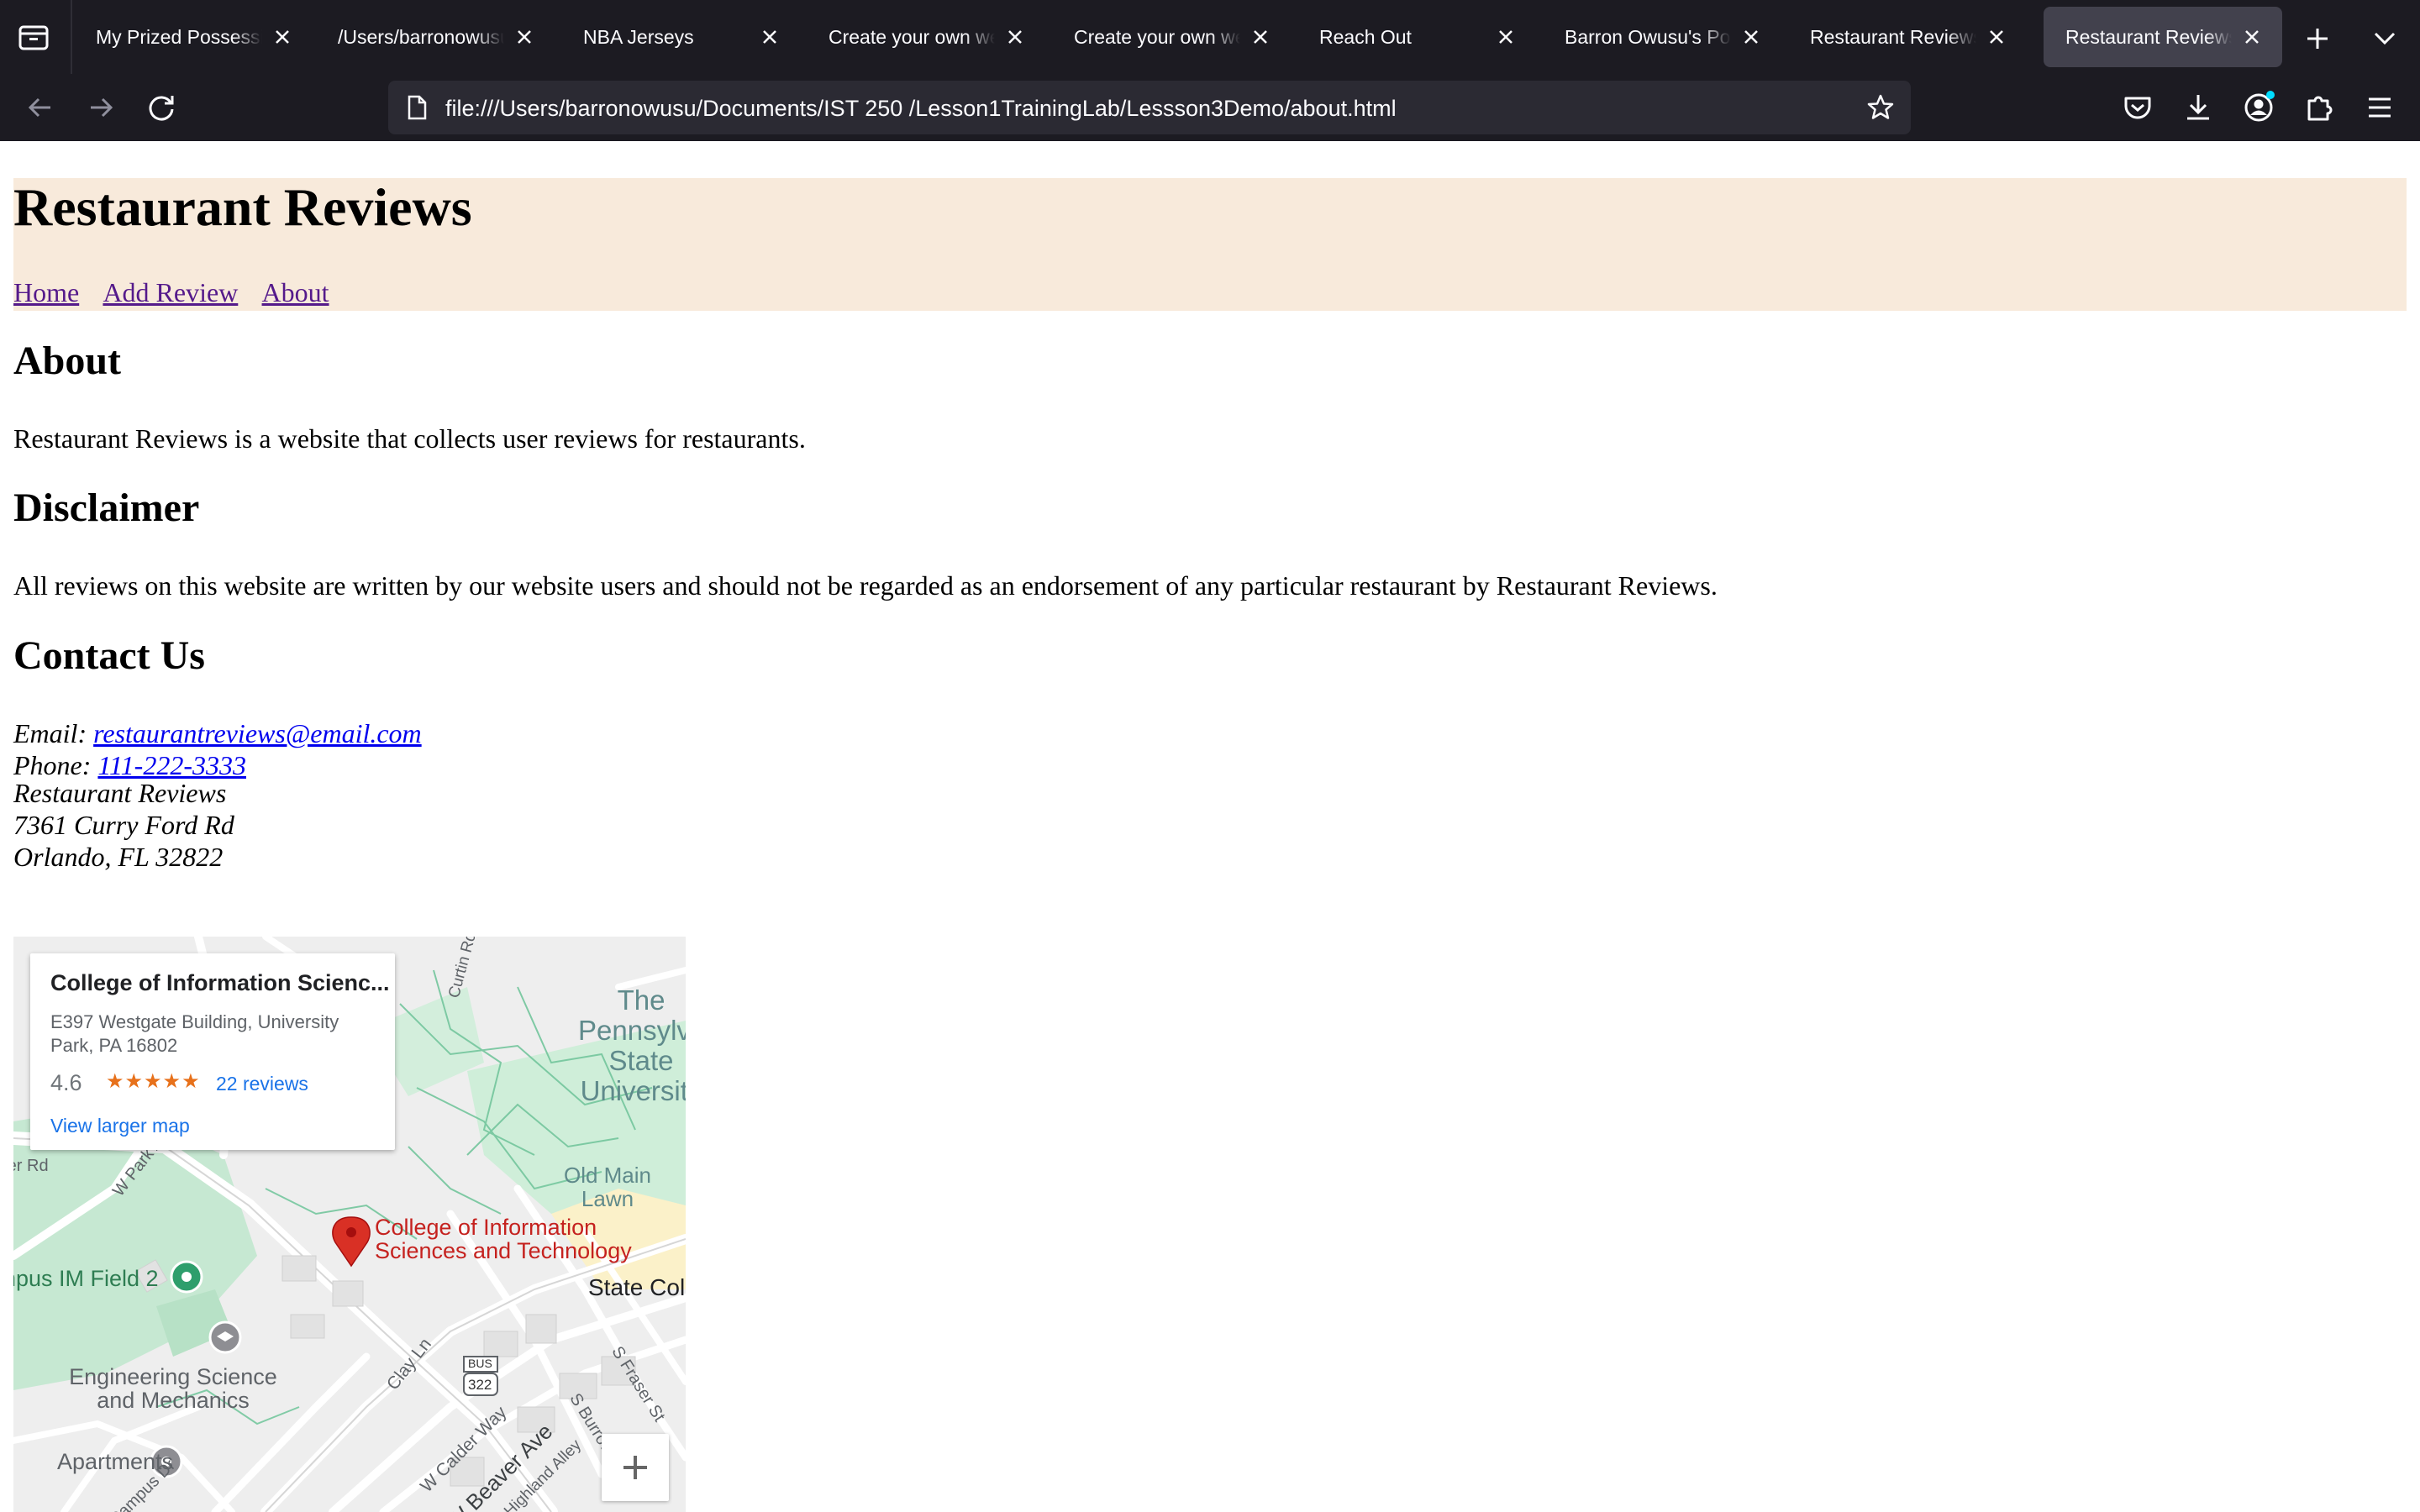 Image resolution: width=2420 pixels, height=1512 pixels. What do you see at coordinates (31, 1166) in the screenshot?
I see `street-label-porter: Porter Rd` at bounding box center [31, 1166].